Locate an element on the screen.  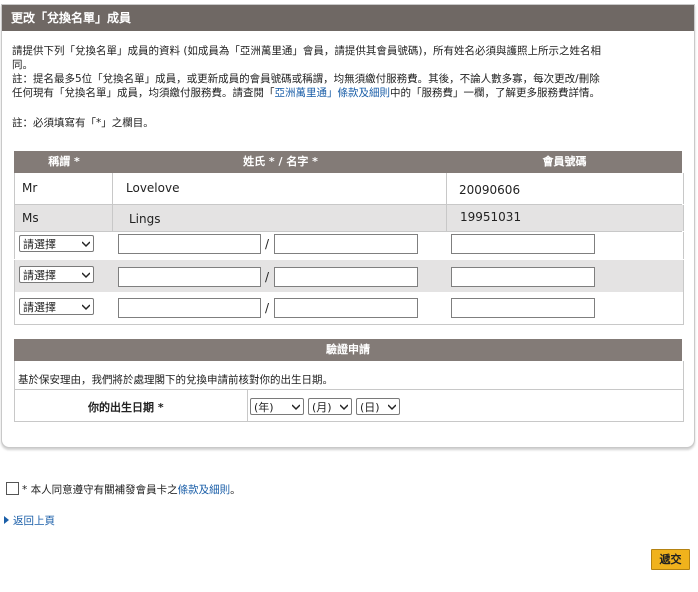
card-terms-link: 條款及細則 is located at coordinates (204, 490).